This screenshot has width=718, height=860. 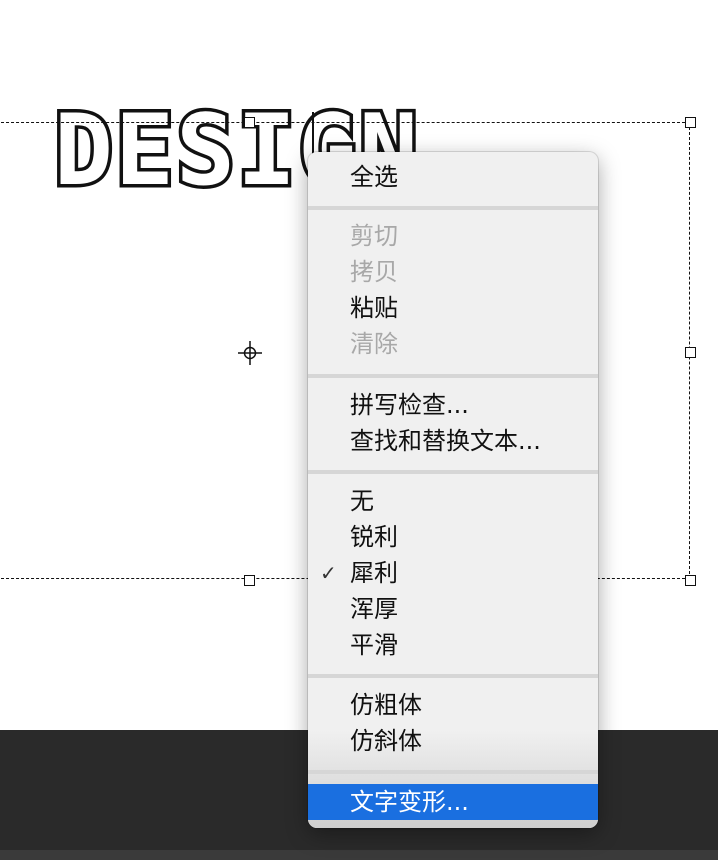 I want to click on menu-item-copy: 拷贝, so click(x=374, y=272).